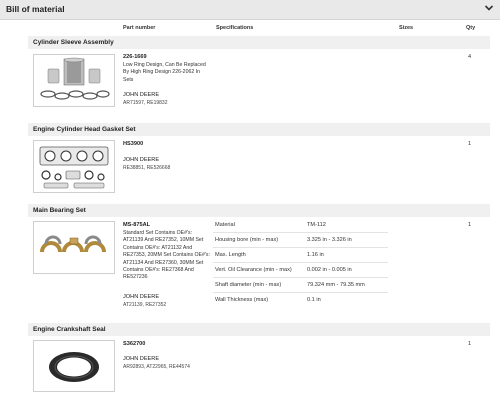 The width and height of the screenshot is (500, 400). I want to click on section-header-head-gasket: Engine Cylinder Head Gasket Set, so click(259, 129).